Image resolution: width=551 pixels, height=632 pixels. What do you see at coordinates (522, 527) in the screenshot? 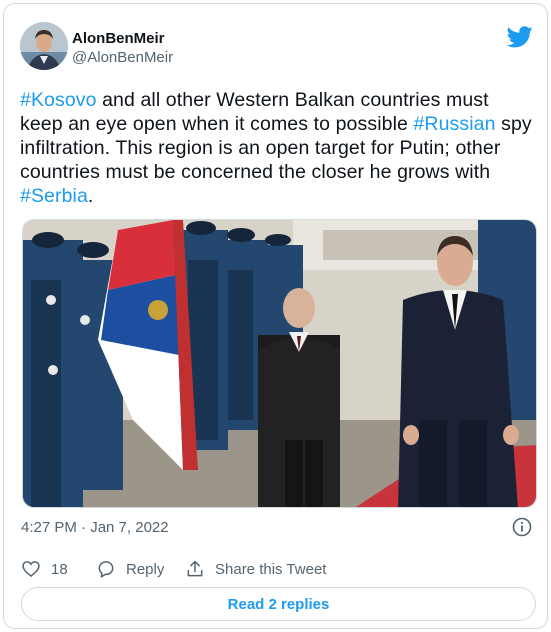
I see `info-icon` at bounding box center [522, 527].